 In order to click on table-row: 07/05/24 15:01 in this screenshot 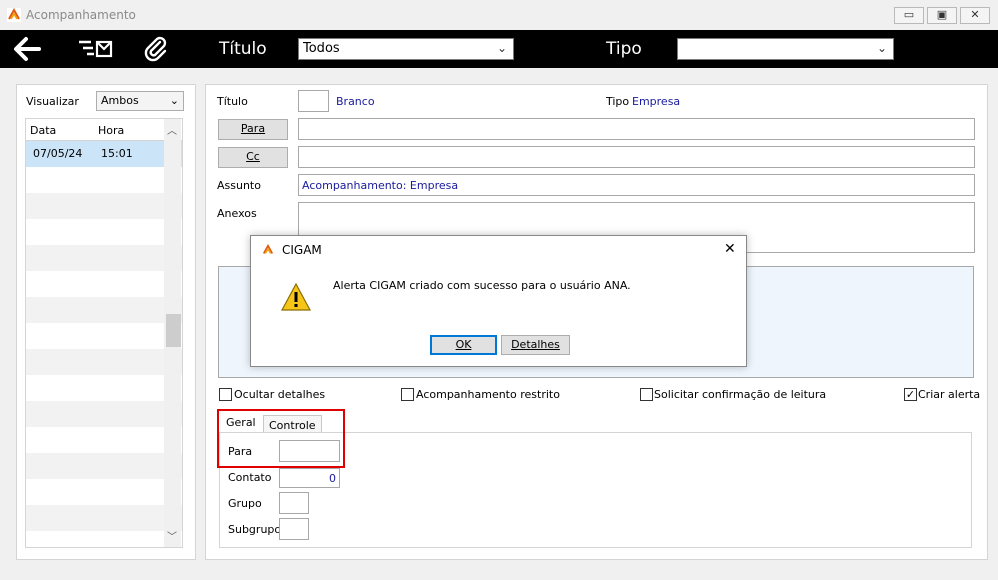, I will do `click(104, 154)`.